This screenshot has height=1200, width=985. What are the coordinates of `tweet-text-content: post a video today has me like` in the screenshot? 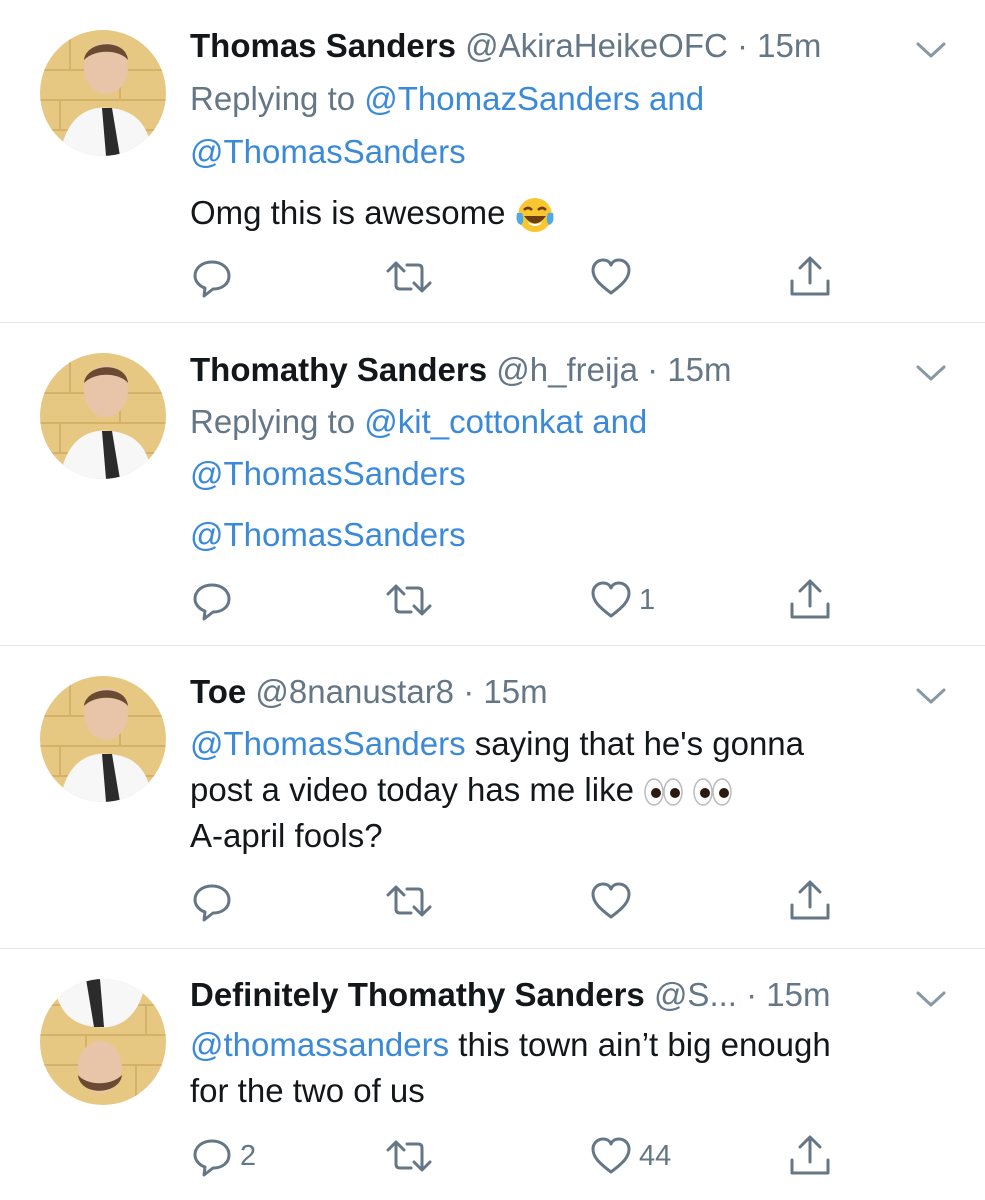 It's located at (412, 789).